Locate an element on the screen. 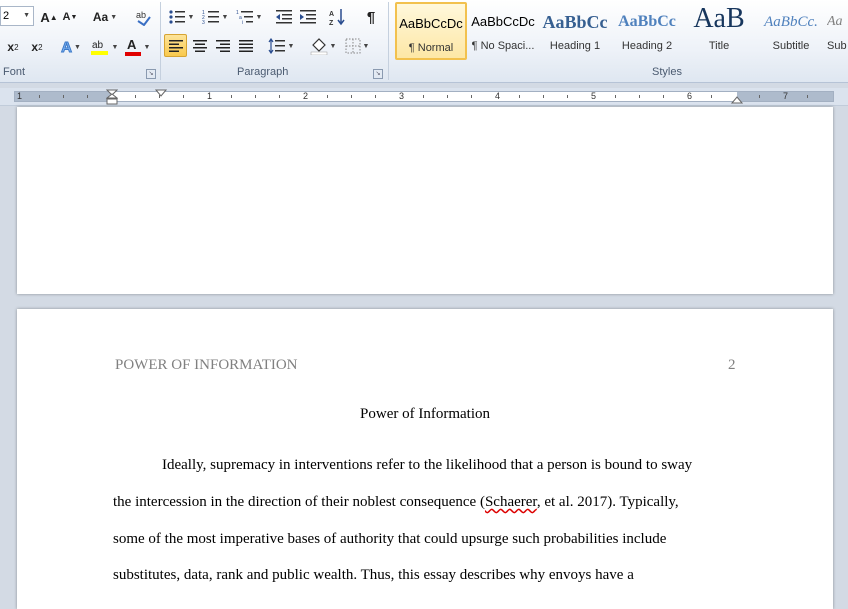 The width and height of the screenshot is (848, 609). style-preview: AaBbCc. is located at coordinates (791, 22).